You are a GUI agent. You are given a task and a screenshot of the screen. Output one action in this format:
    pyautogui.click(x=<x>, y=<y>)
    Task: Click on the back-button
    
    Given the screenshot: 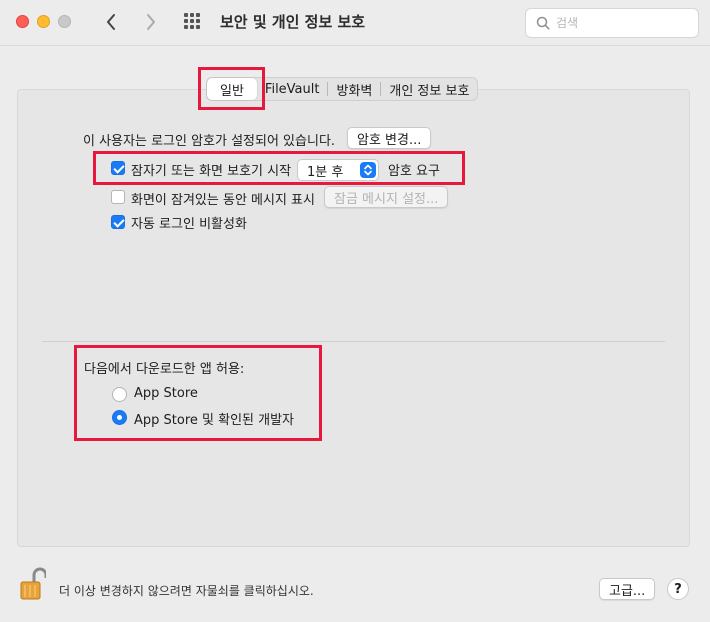 What is the action you would take?
    pyautogui.click(x=111, y=22)
    